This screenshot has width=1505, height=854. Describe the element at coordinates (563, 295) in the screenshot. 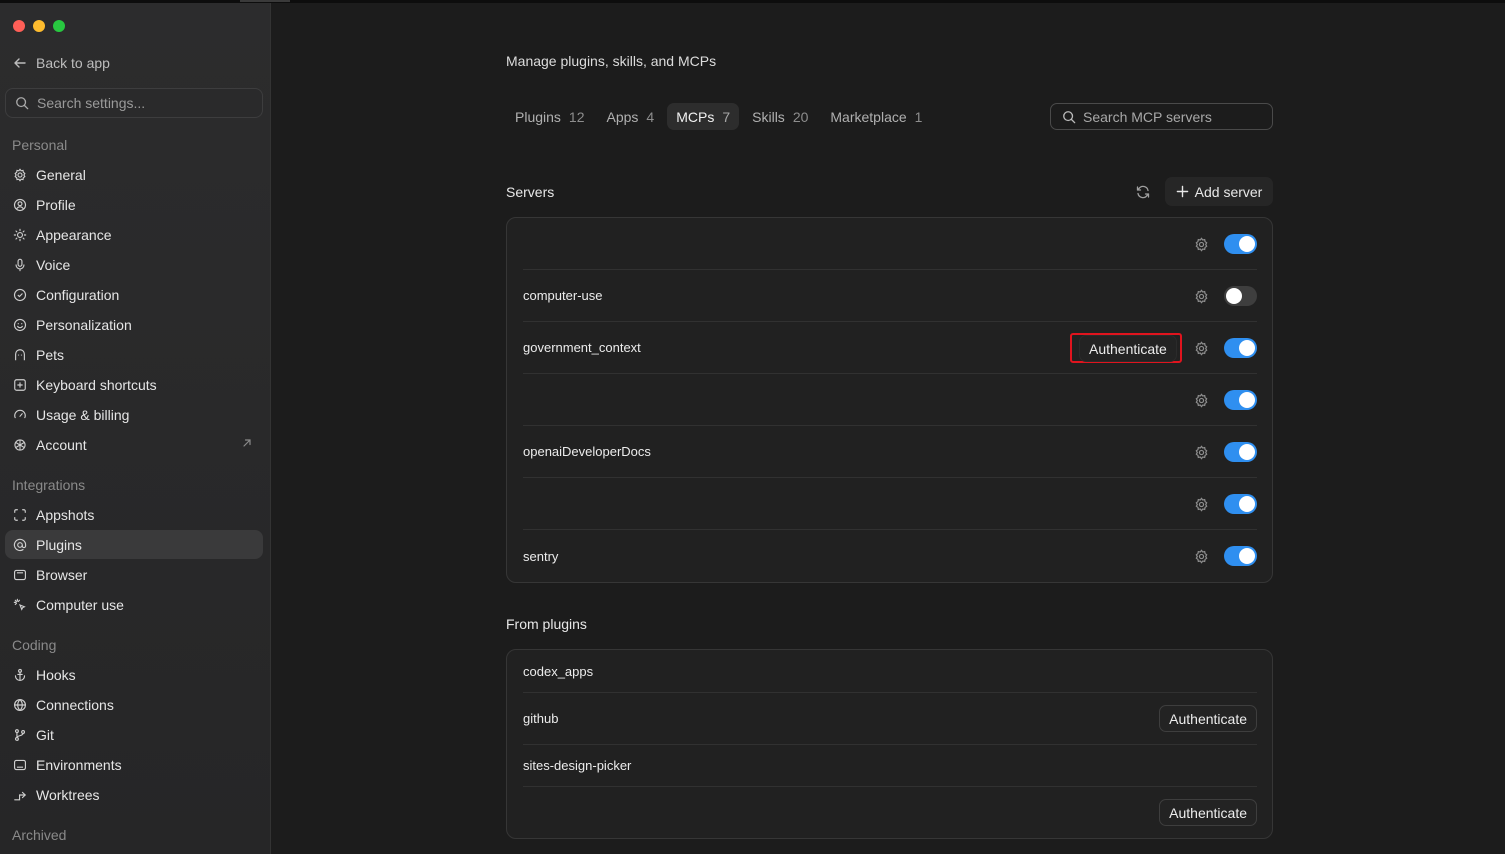

I see `server-name: computer-use` at that location.